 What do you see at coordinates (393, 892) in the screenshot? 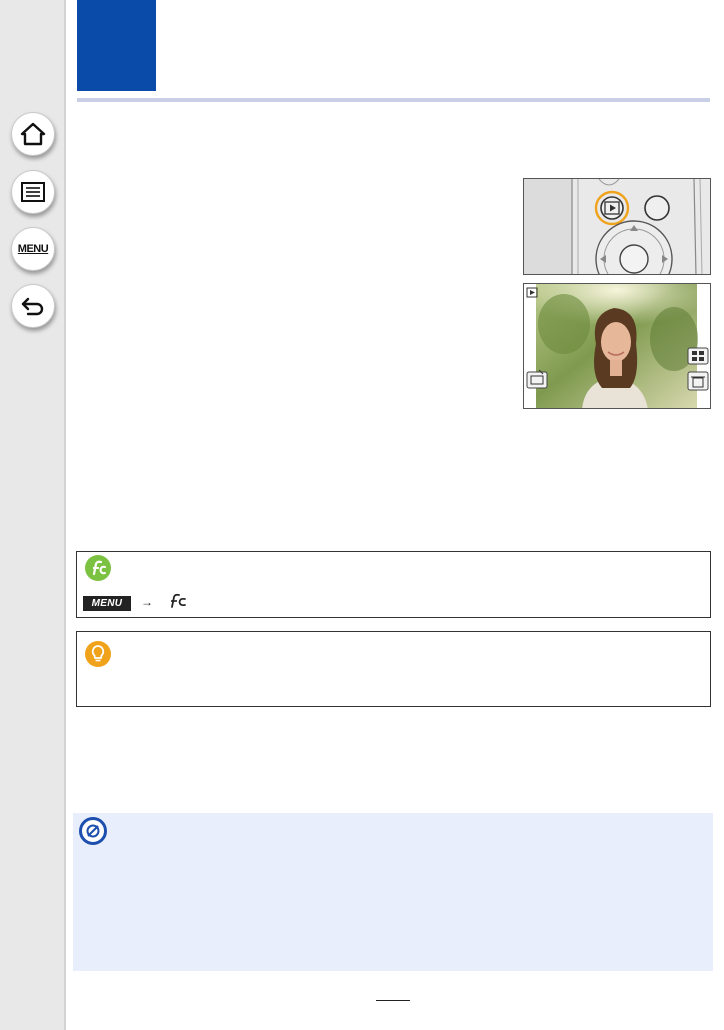
I see `not-available-panel` at bounding box center [393, 892].